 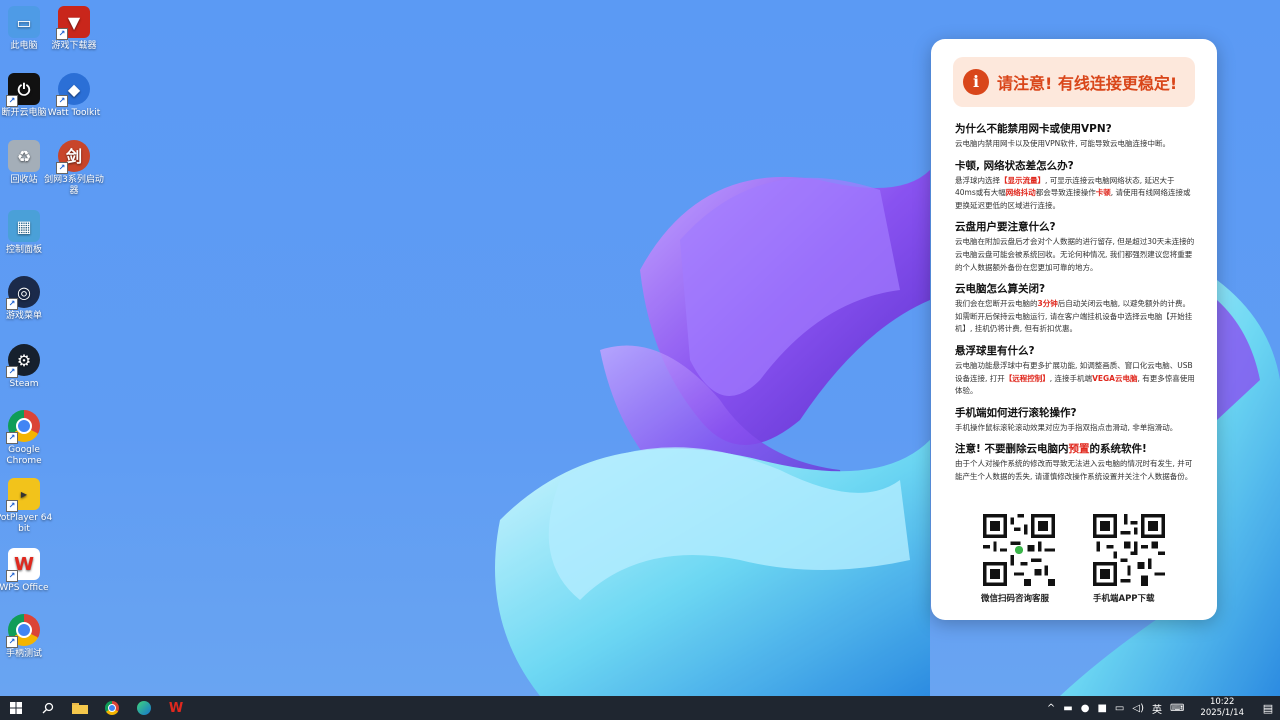 What do you see at coordinates (1019, 550) in the screenshot?
I see `wechat-qr-code` at bounding box center [1019, 550].